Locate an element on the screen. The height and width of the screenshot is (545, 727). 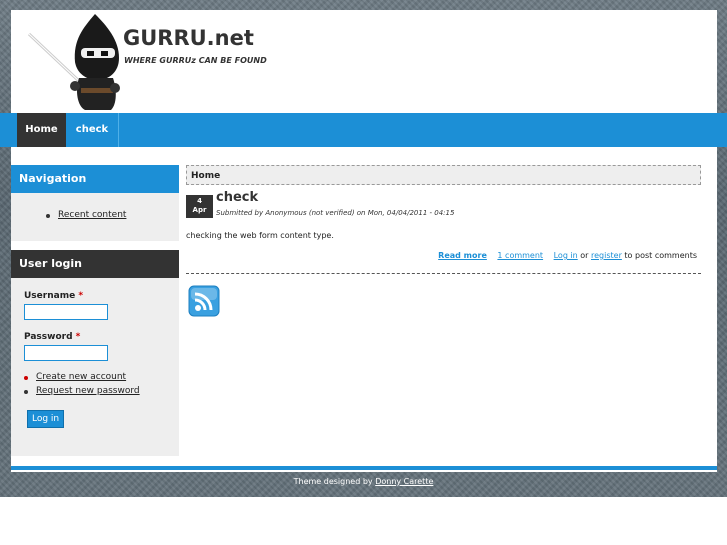
main-nav: Home check is located at coordinates (363, 130).